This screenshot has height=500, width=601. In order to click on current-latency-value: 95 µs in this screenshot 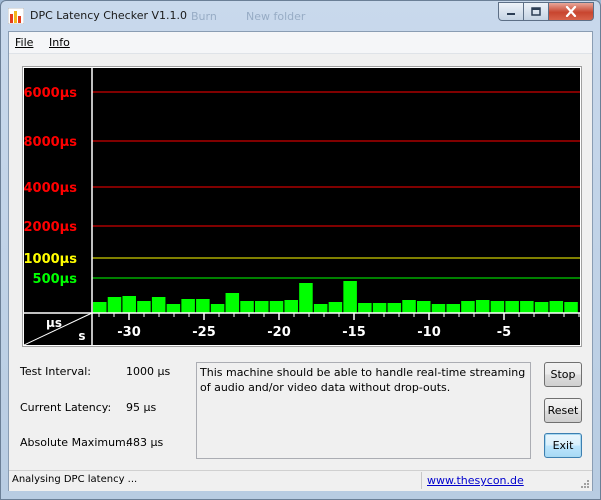, I will do `click(141, 407)`.